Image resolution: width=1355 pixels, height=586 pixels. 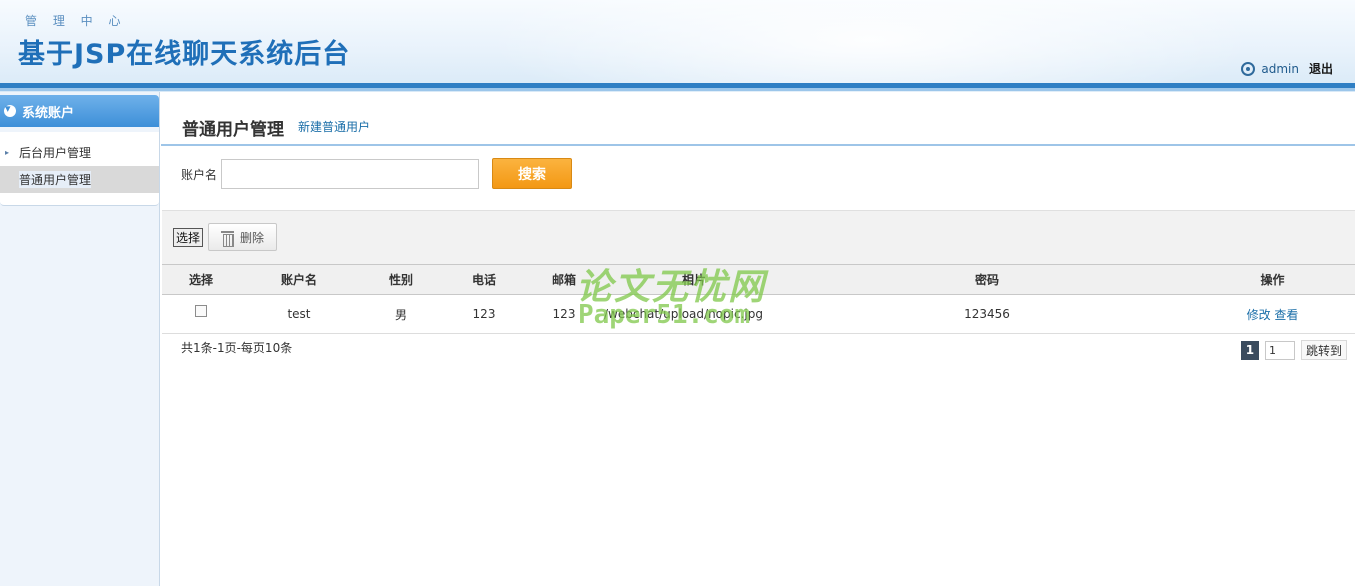 What do you see at coordinates (1279, 350) in the screenshot?
I see `page-jump-input: 1` at bounding box center [1279, 350].